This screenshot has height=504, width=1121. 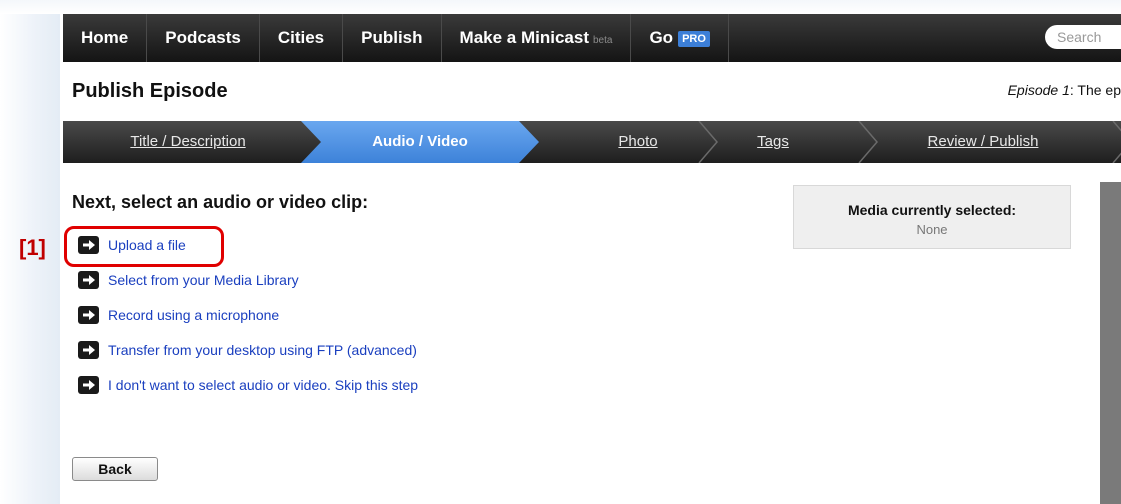 What do you see at coordinates (188, 142) in the screenshot?
I see `step-title-description: Title / Description` at bounding box center [188, 142].